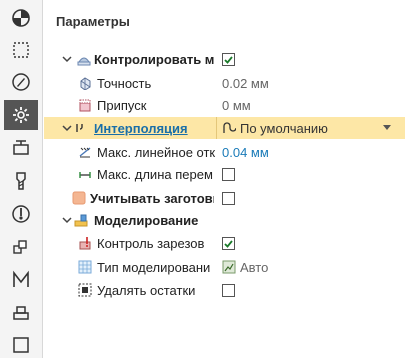  Describe the element at coordinates (254, 267) in the screenshot. I see `model-type-value: Авто` at that location.